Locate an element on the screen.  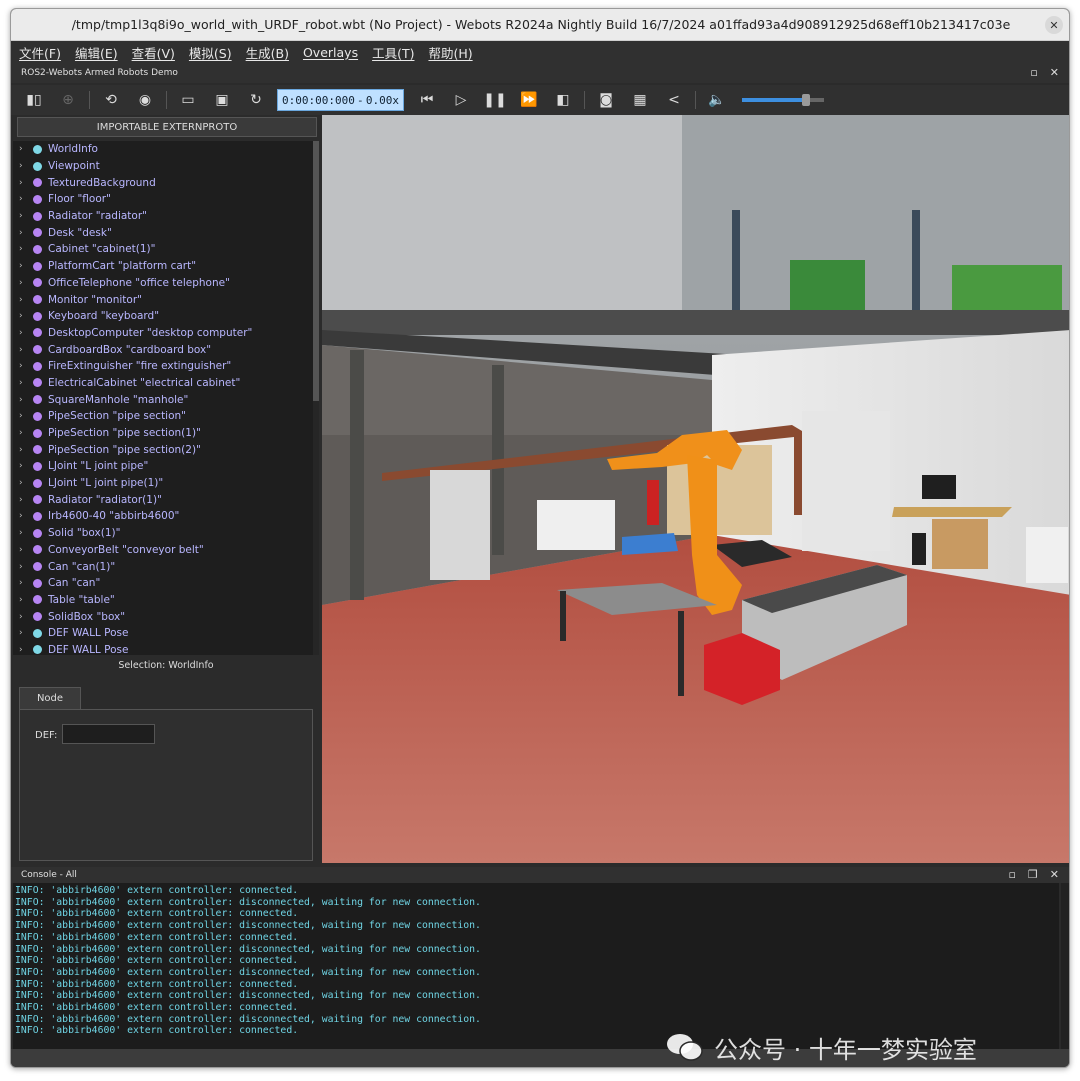
cube-icon: ◧ is located at coordinates (563, 100).